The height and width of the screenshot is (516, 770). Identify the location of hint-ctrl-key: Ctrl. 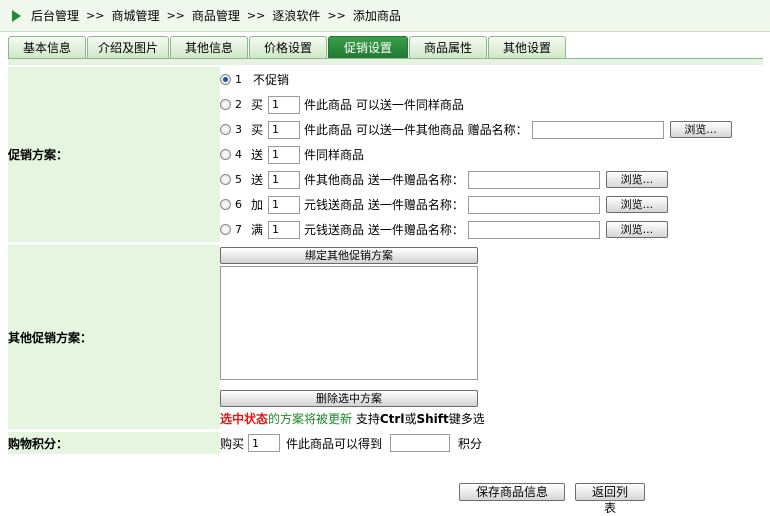
(392, 419).